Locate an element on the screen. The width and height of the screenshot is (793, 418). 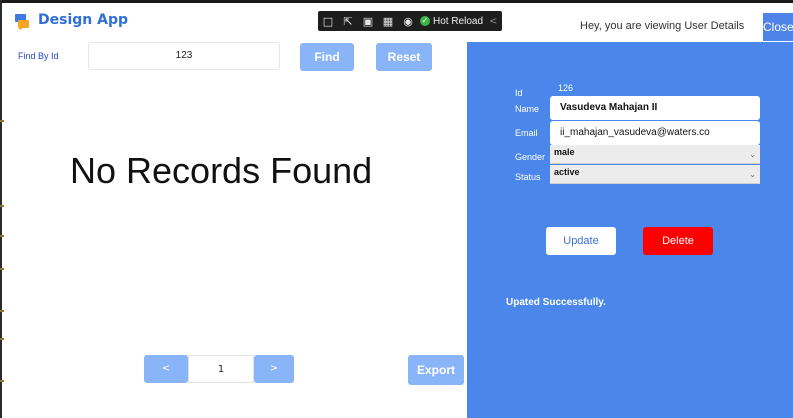
update-button: Update is located at coordinates (581, 241).